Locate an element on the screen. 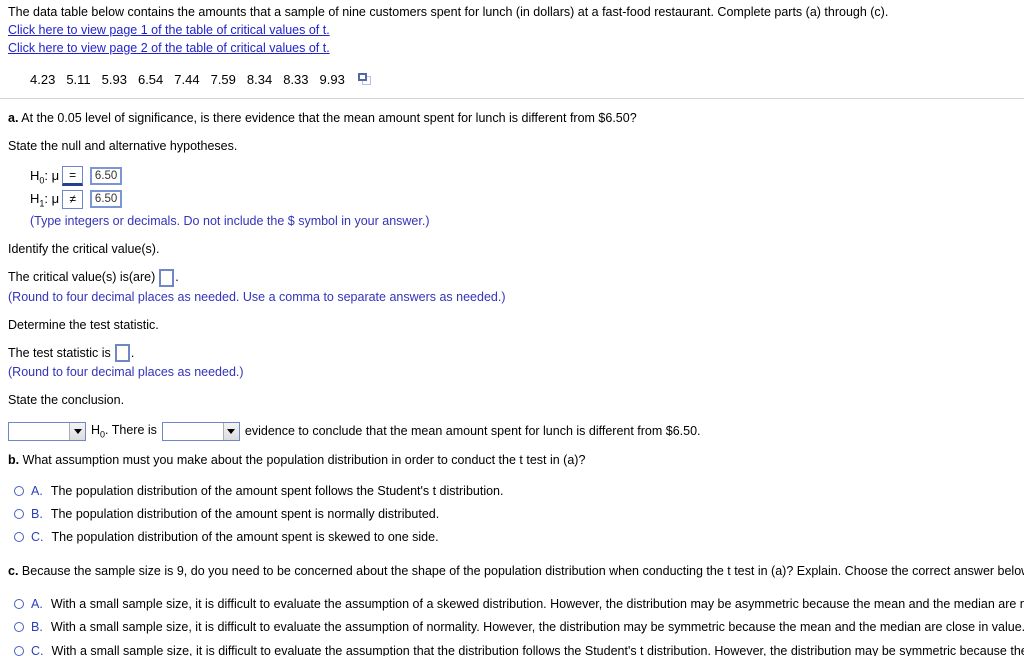 The image size is (1024, 656). conclusion-reject-dropdown is located at coordinates (47, 432).